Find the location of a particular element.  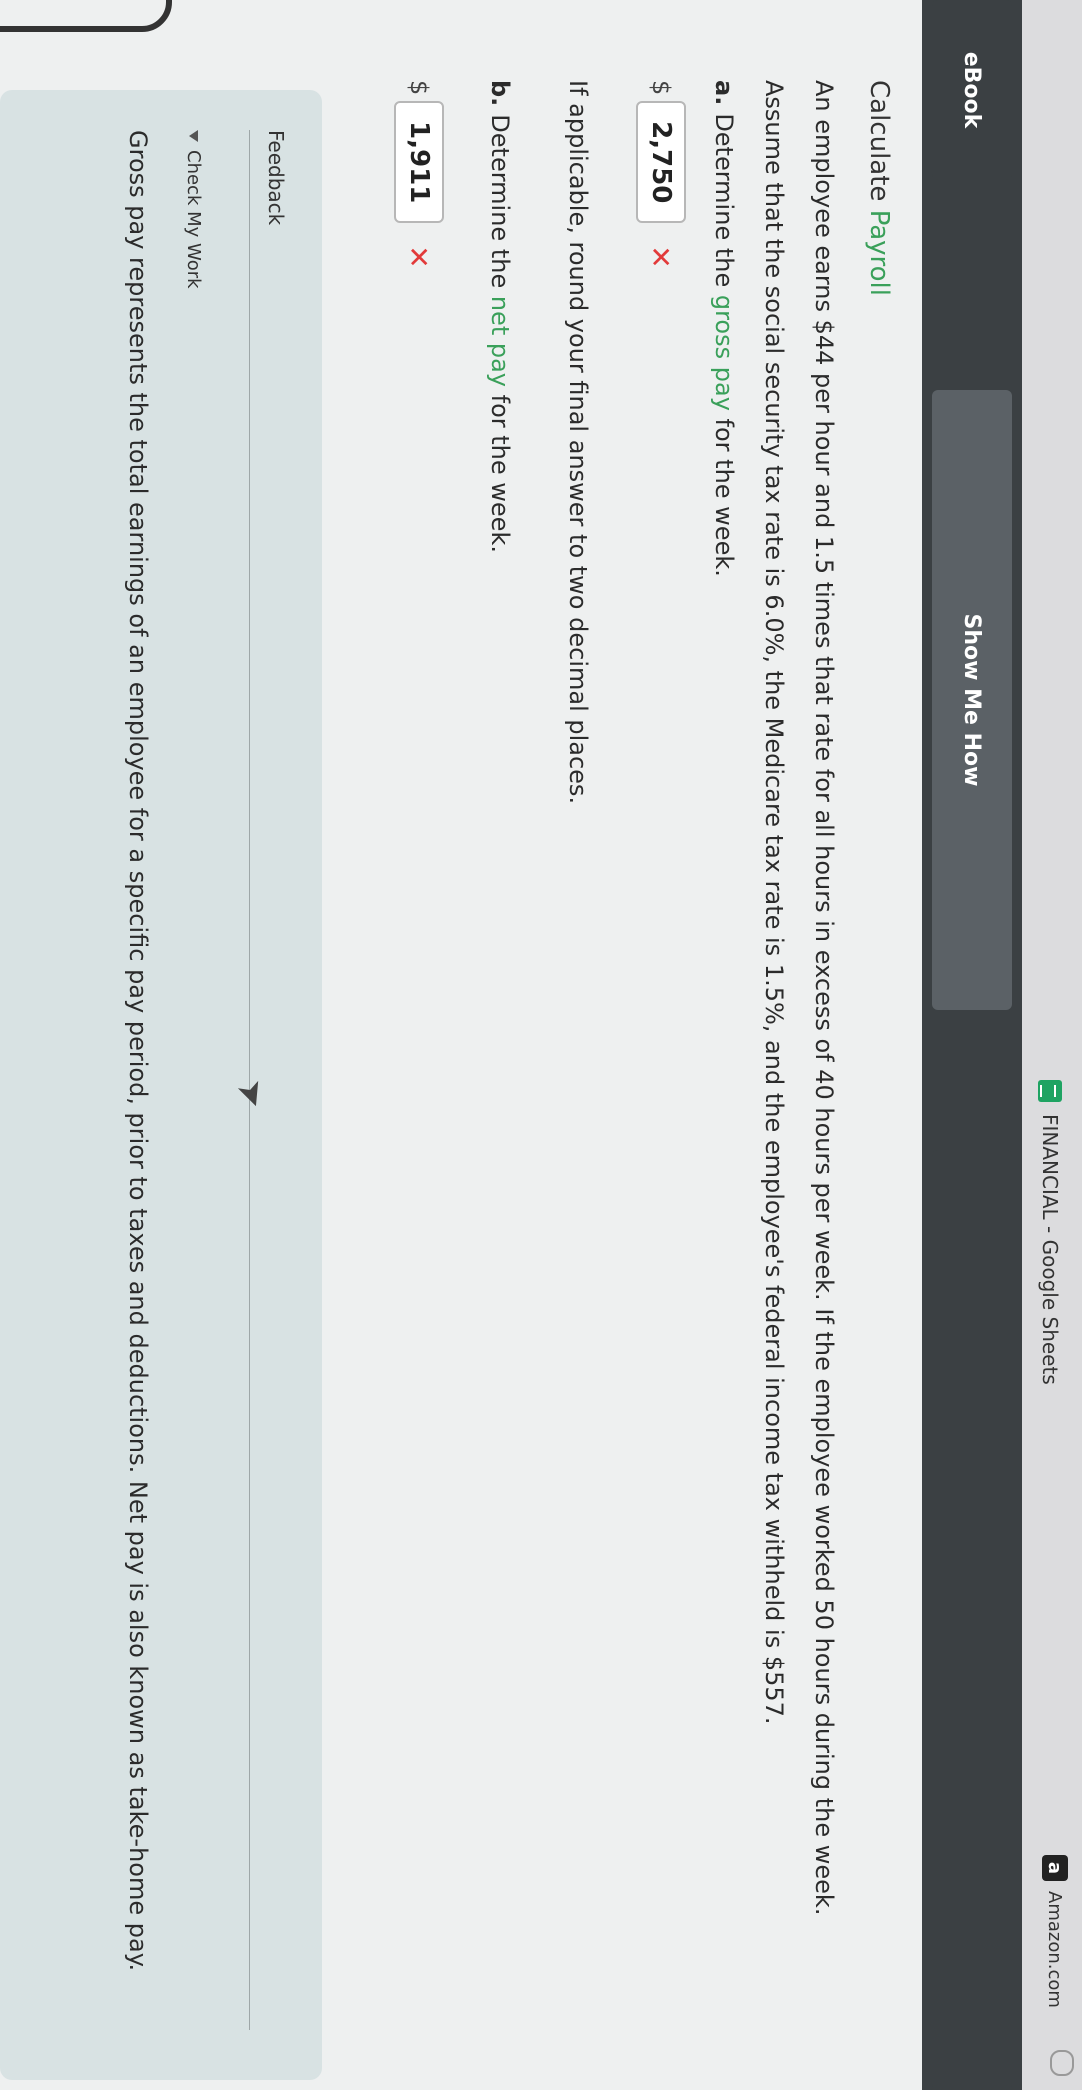

answer-b-row: $ 1,911 ✕ is located at coordinates (419, 174).